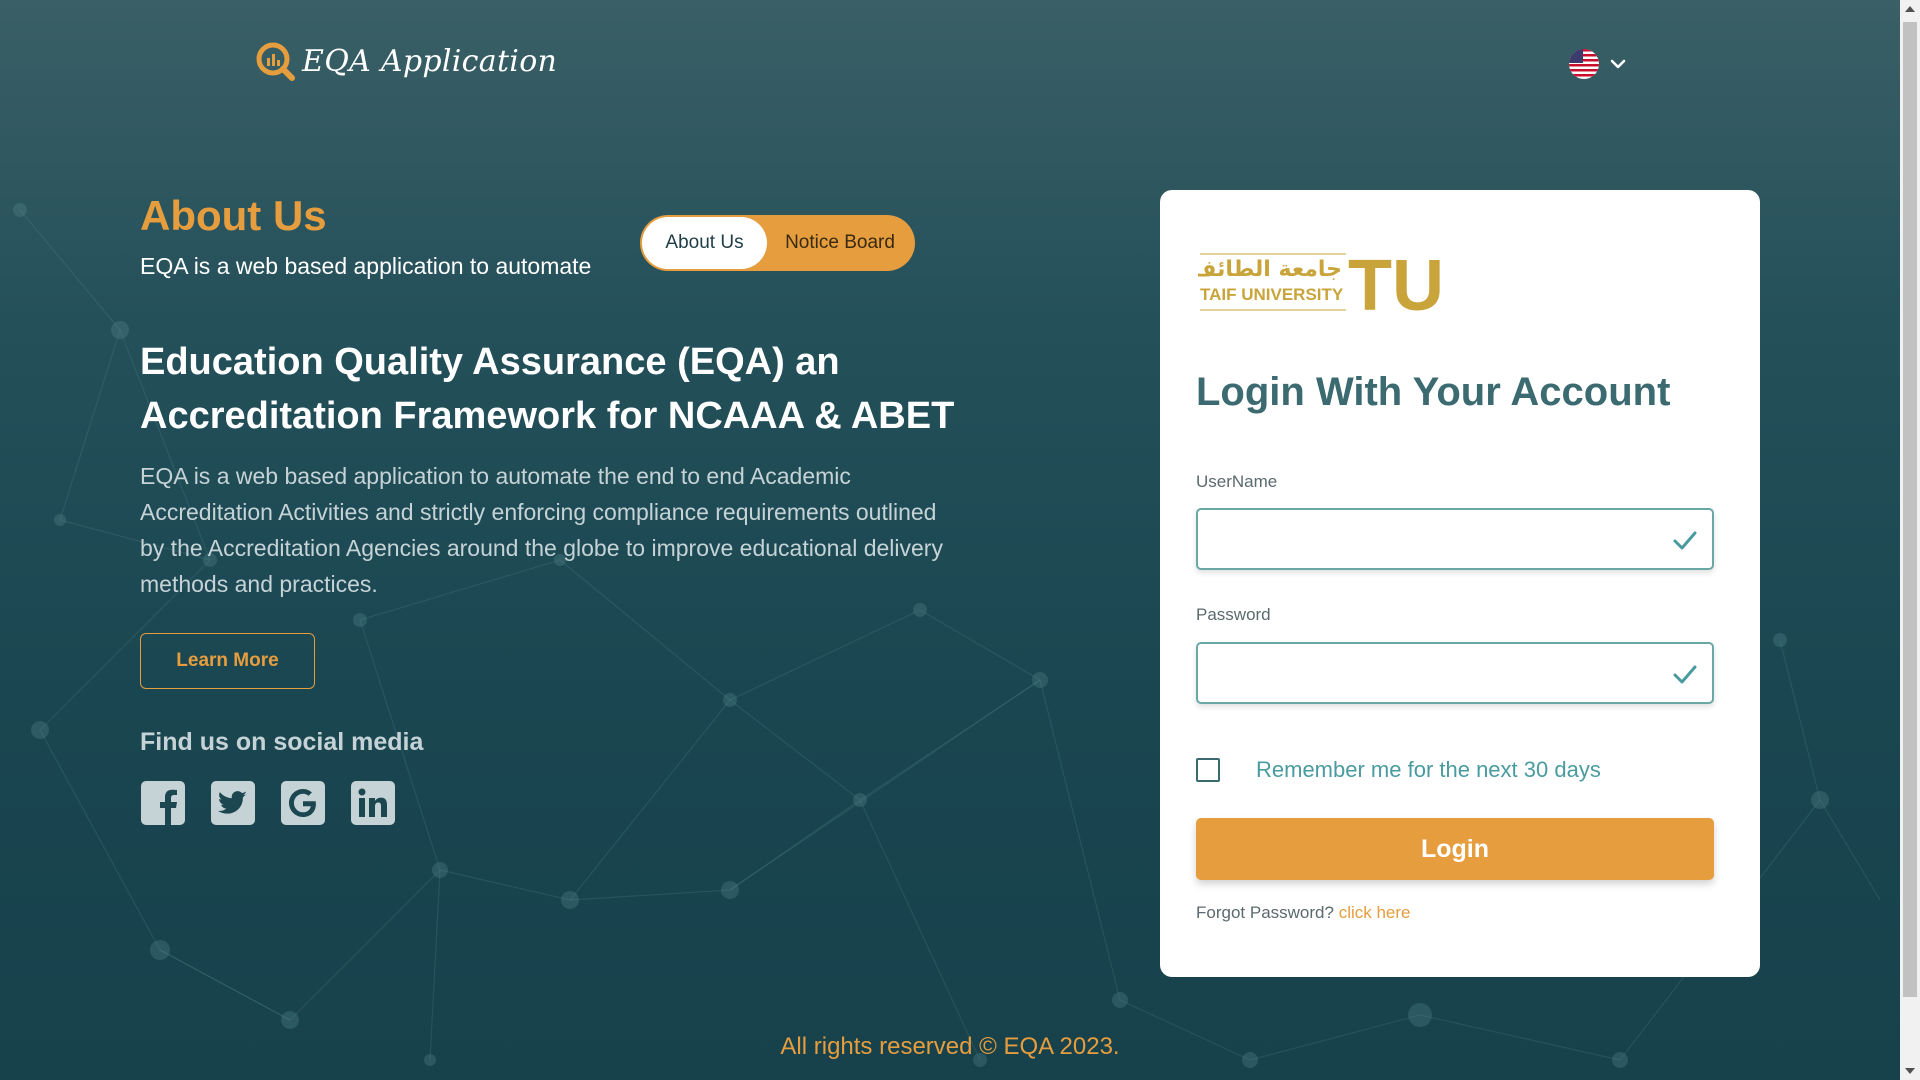 The width and height of the screenshot is (1920, 1080). I want to click on forgot-password: Forgot Password? click here, so click(1303, 913).